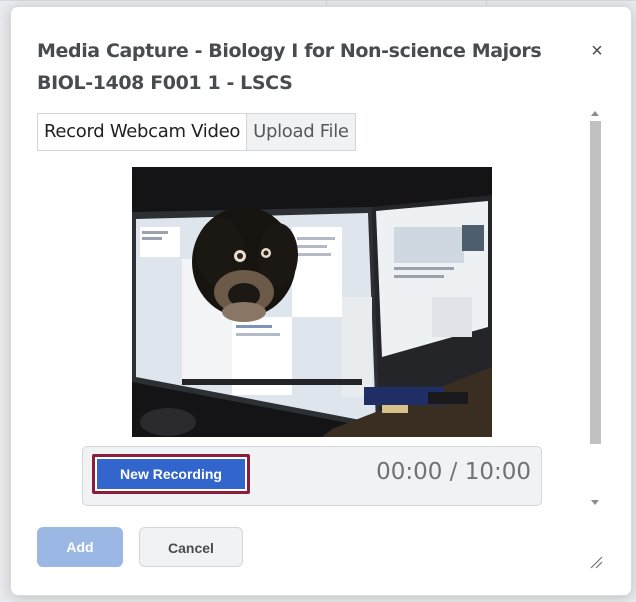  What do you see at coordinates (597, 51) in the screenshot?
I see `close-icon: ×` at bounding box center [597, 51].